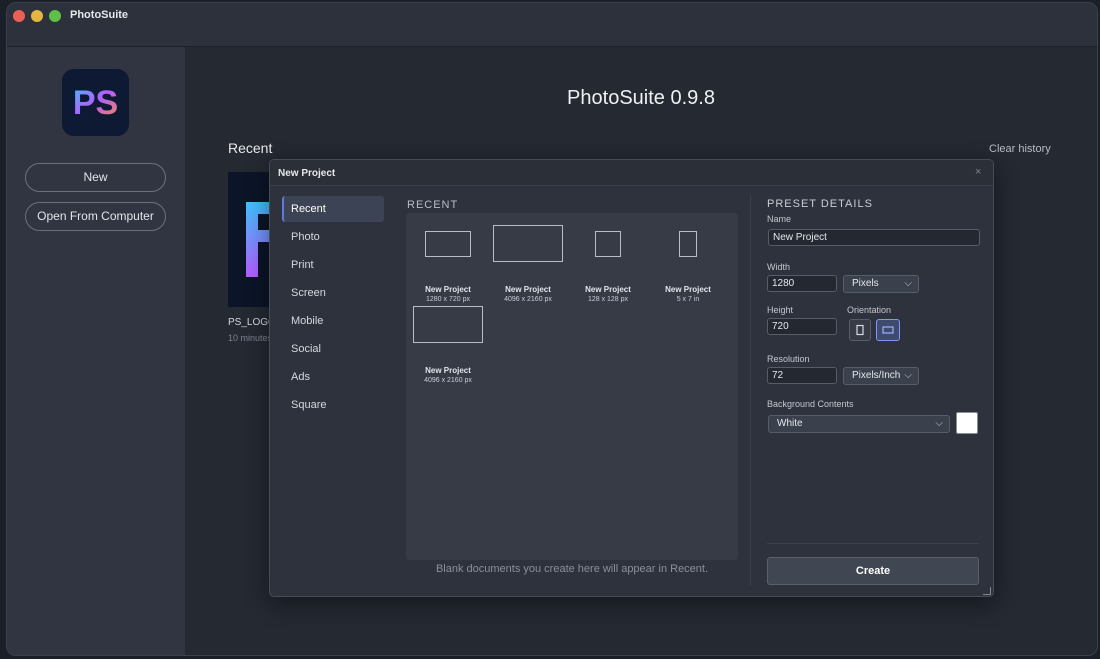 The width and height of the screenshot is (1100, 659). I want to click on create-button: Create, so click(873, 571).